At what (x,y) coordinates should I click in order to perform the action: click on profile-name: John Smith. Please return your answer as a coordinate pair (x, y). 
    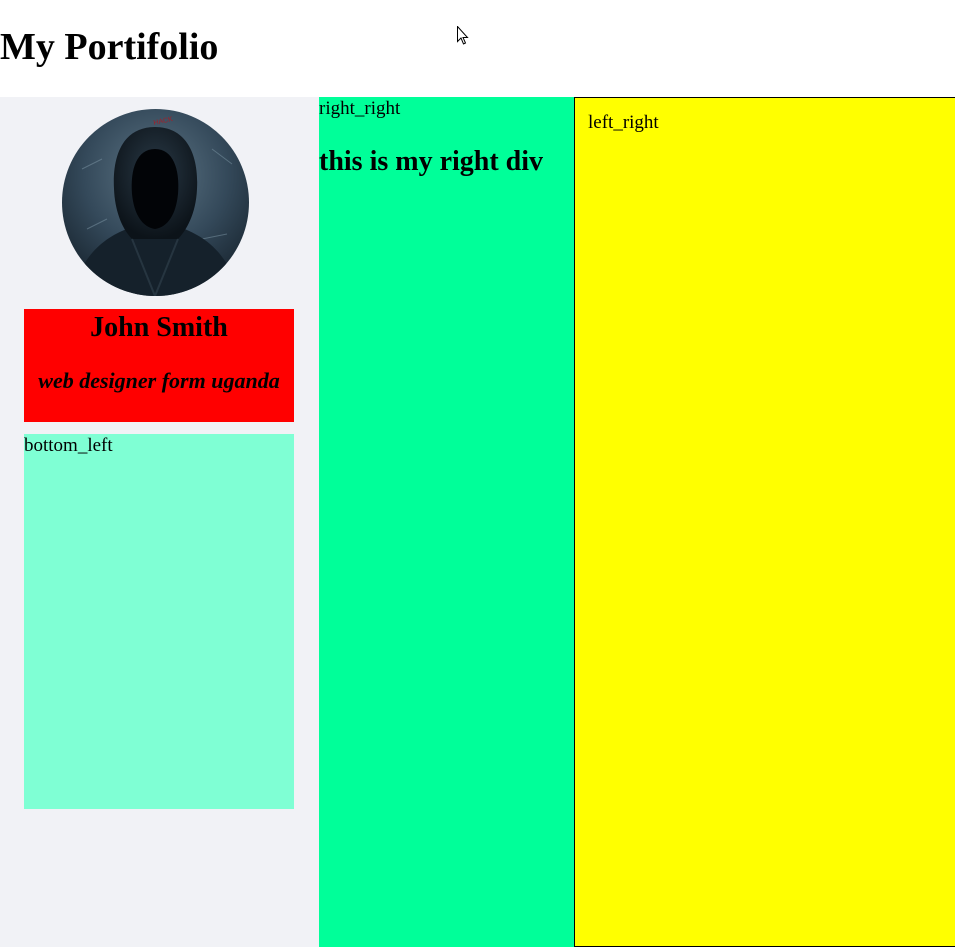
    Looking at the image, I should click on (159, 327).